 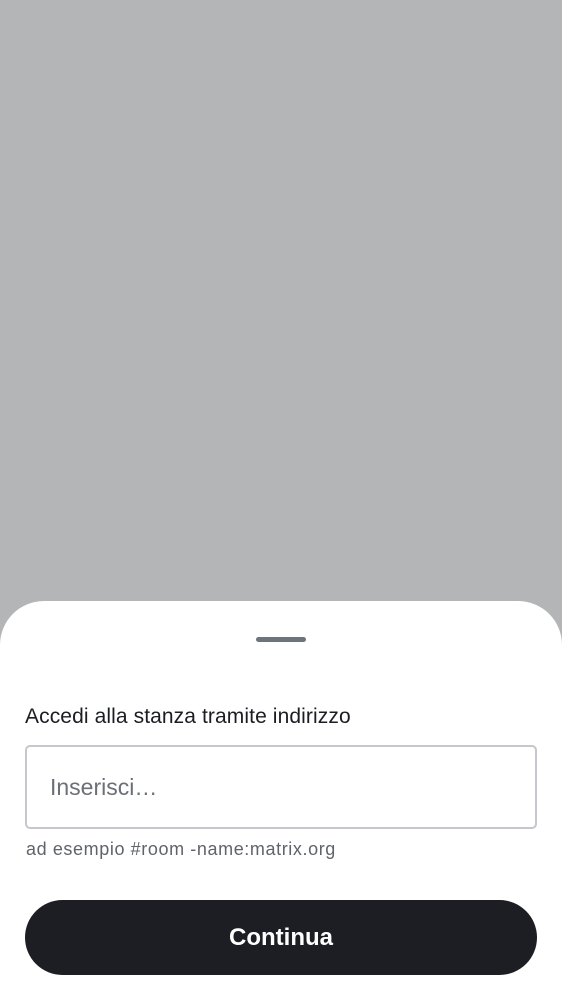 I want to click on address-hint: ad esempio #room -name:matrix.org, so click(x=181, y=849).